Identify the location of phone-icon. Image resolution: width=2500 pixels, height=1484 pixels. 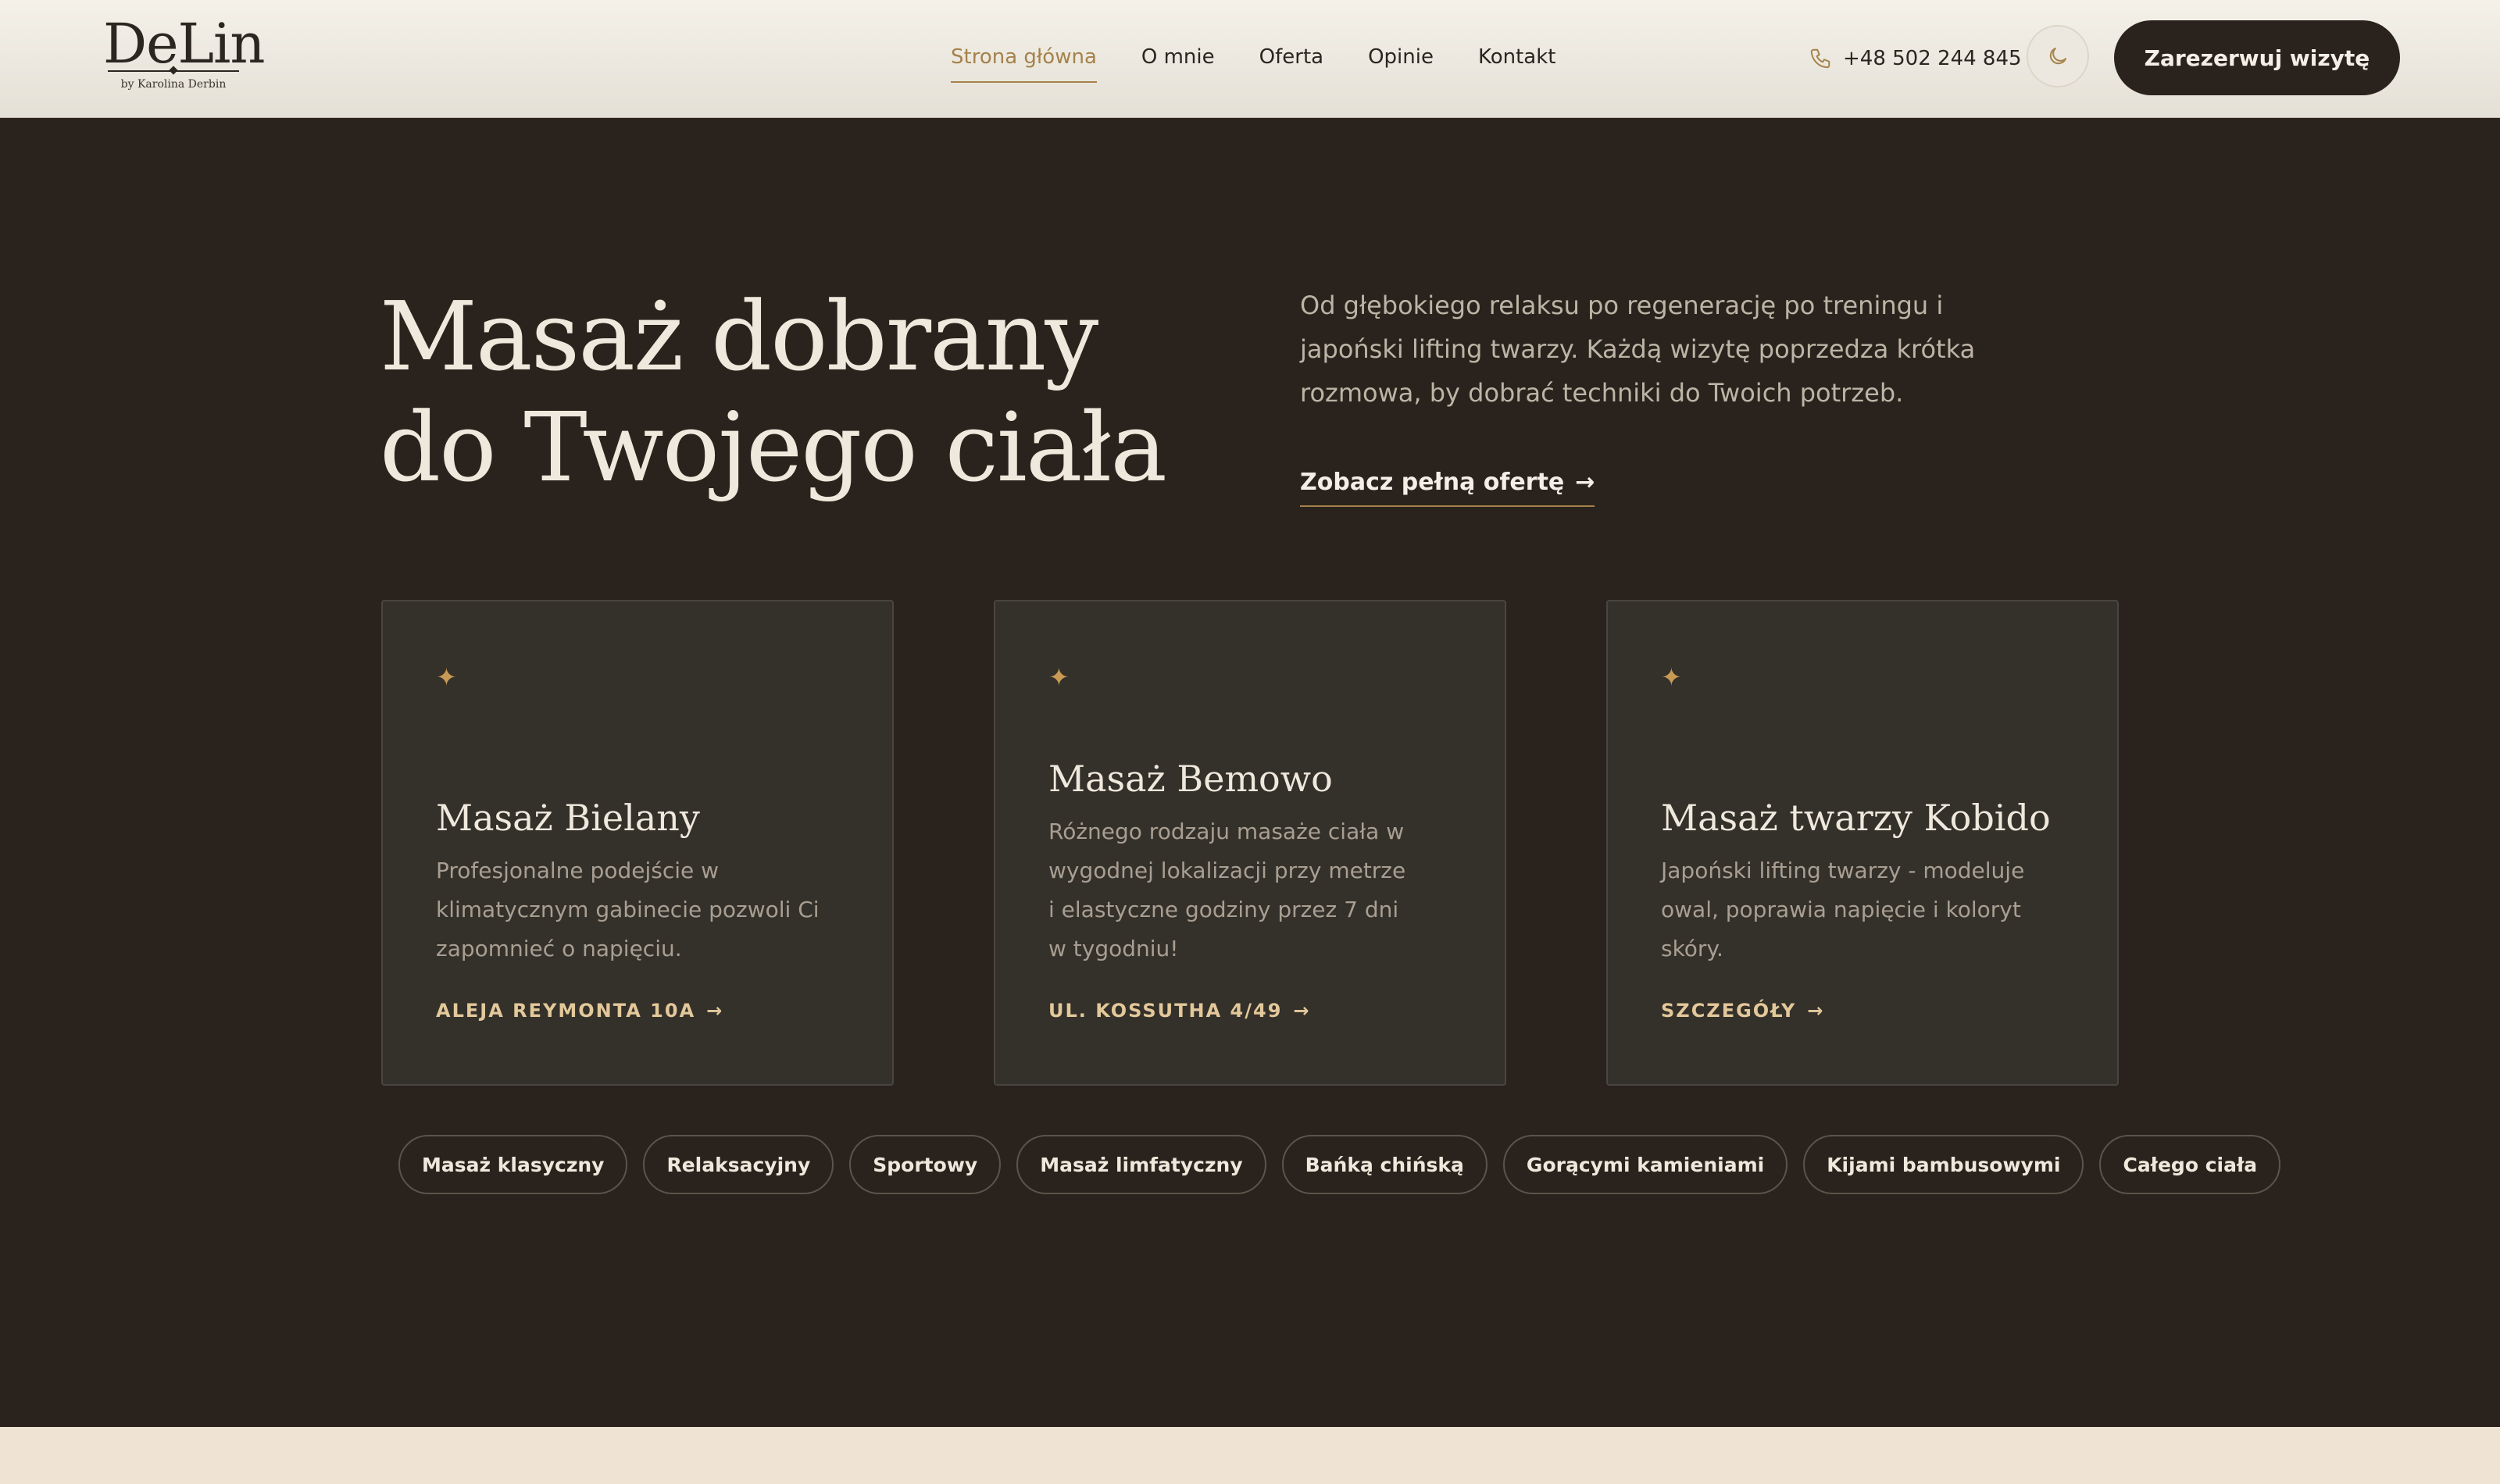
(1820, 58).